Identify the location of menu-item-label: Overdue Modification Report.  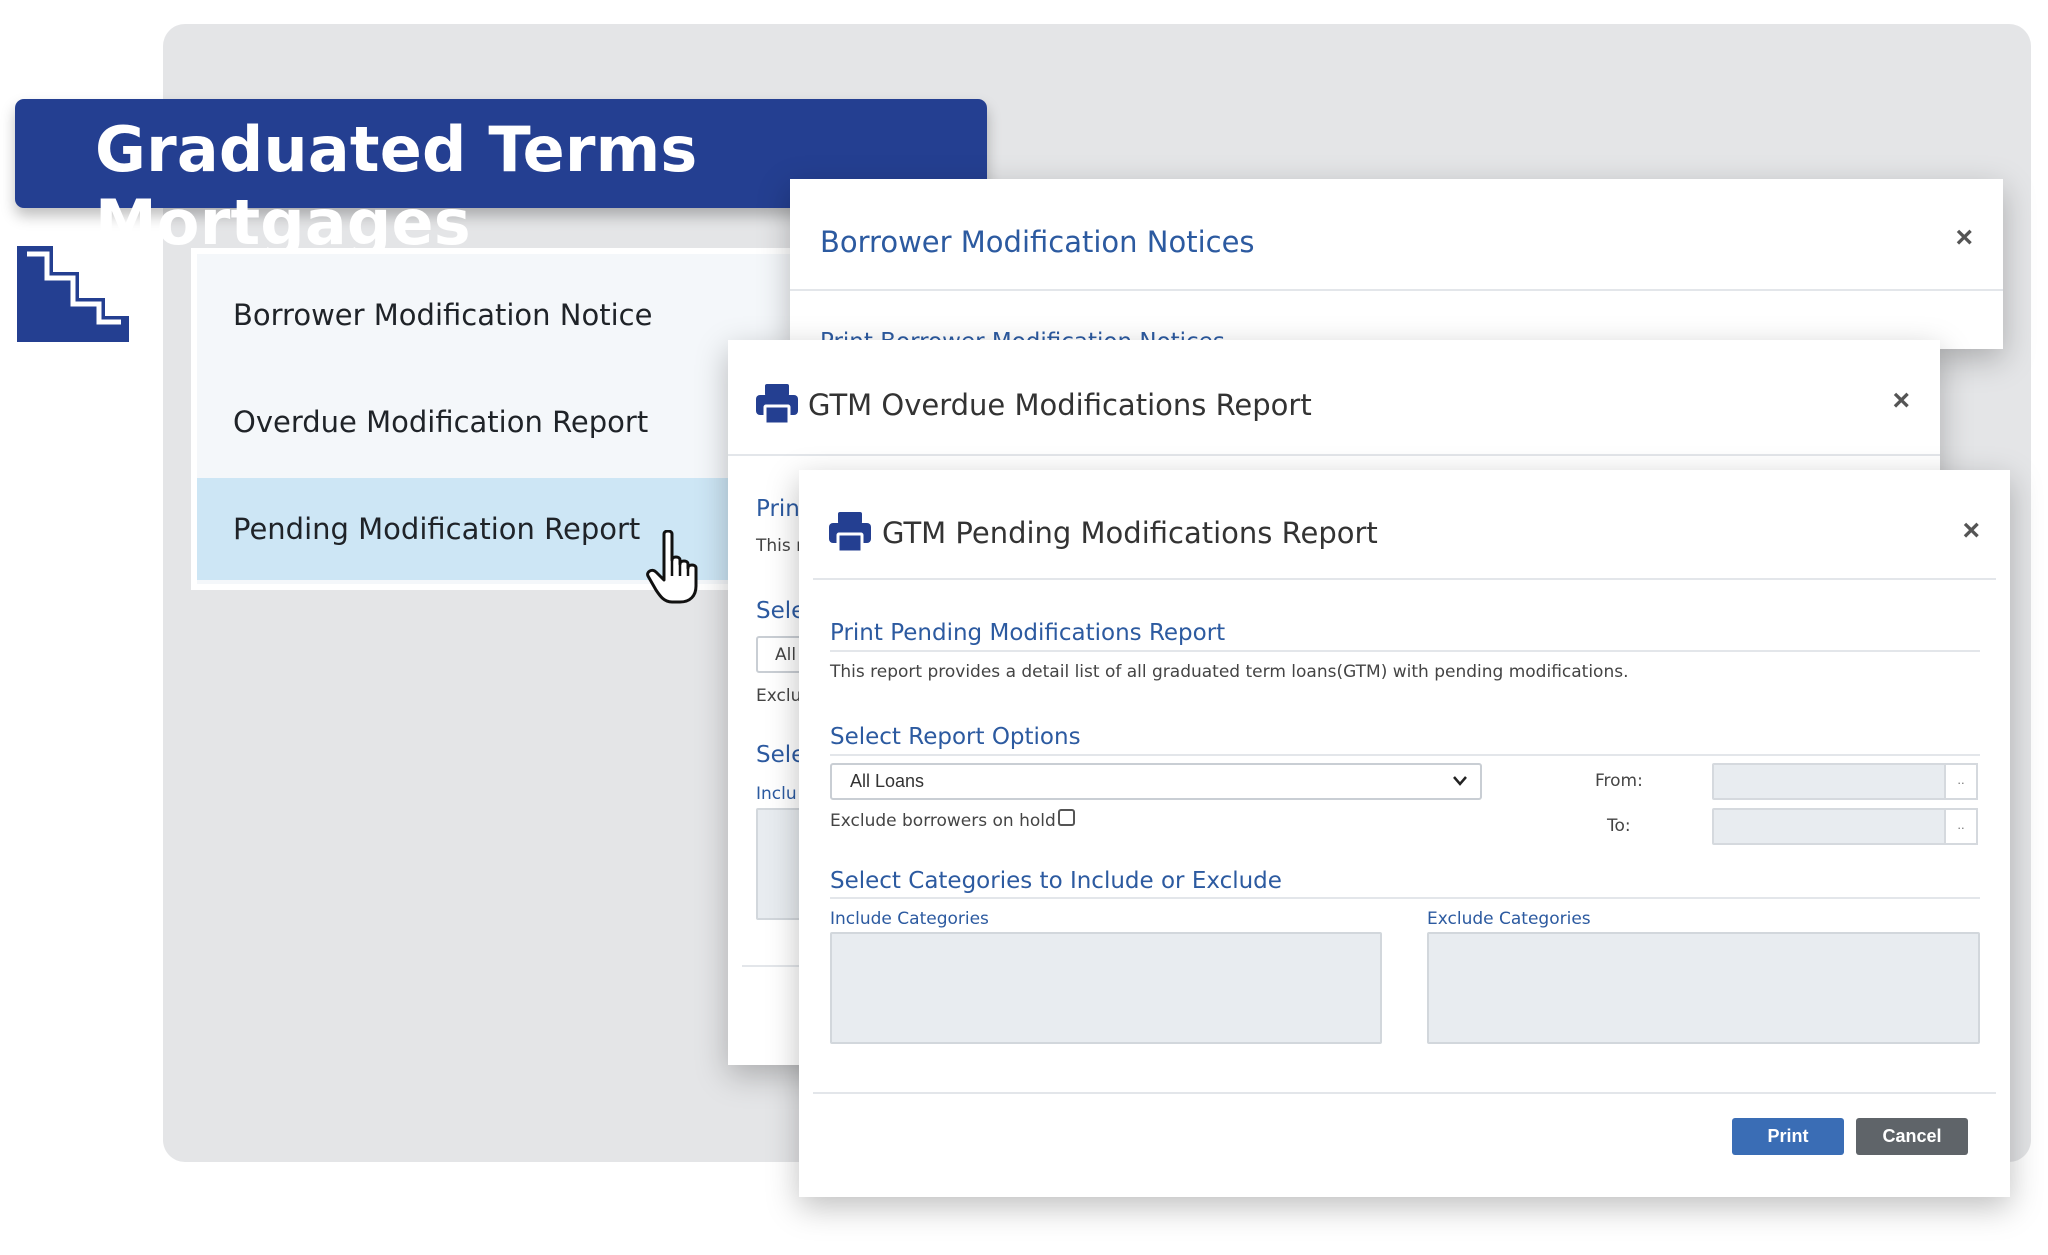
(441, 422).